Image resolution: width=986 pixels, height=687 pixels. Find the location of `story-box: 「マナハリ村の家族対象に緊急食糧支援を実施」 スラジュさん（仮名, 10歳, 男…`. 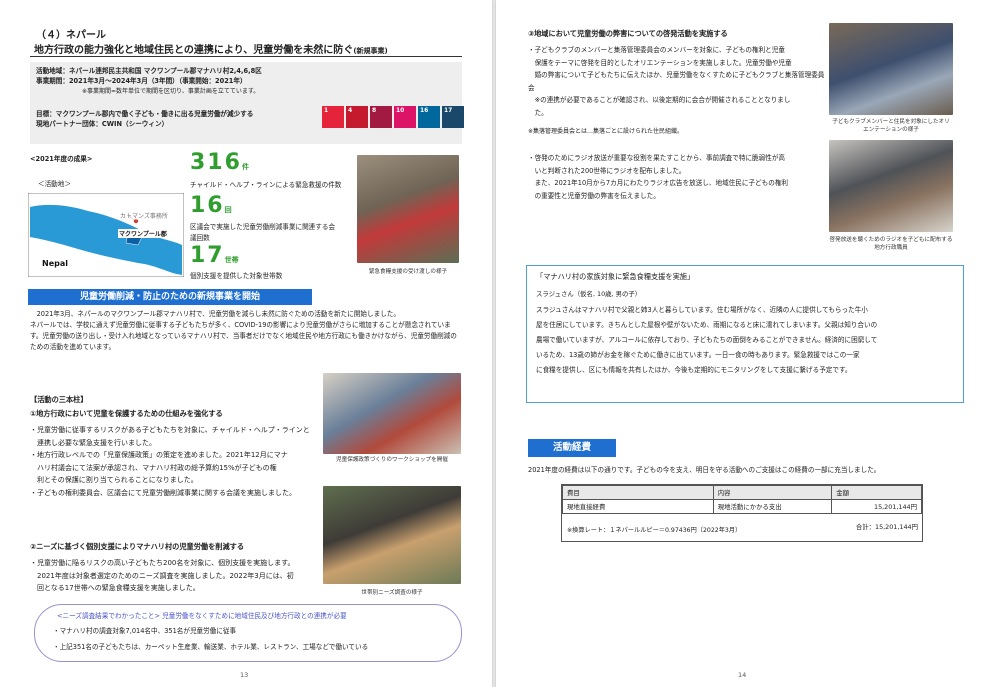

story-box: 「マナハリ村の家族対象に緊急食糧支援を実施」 スラジュさん（仮名, 10歳, 男… is located at coordinates (745, 334).